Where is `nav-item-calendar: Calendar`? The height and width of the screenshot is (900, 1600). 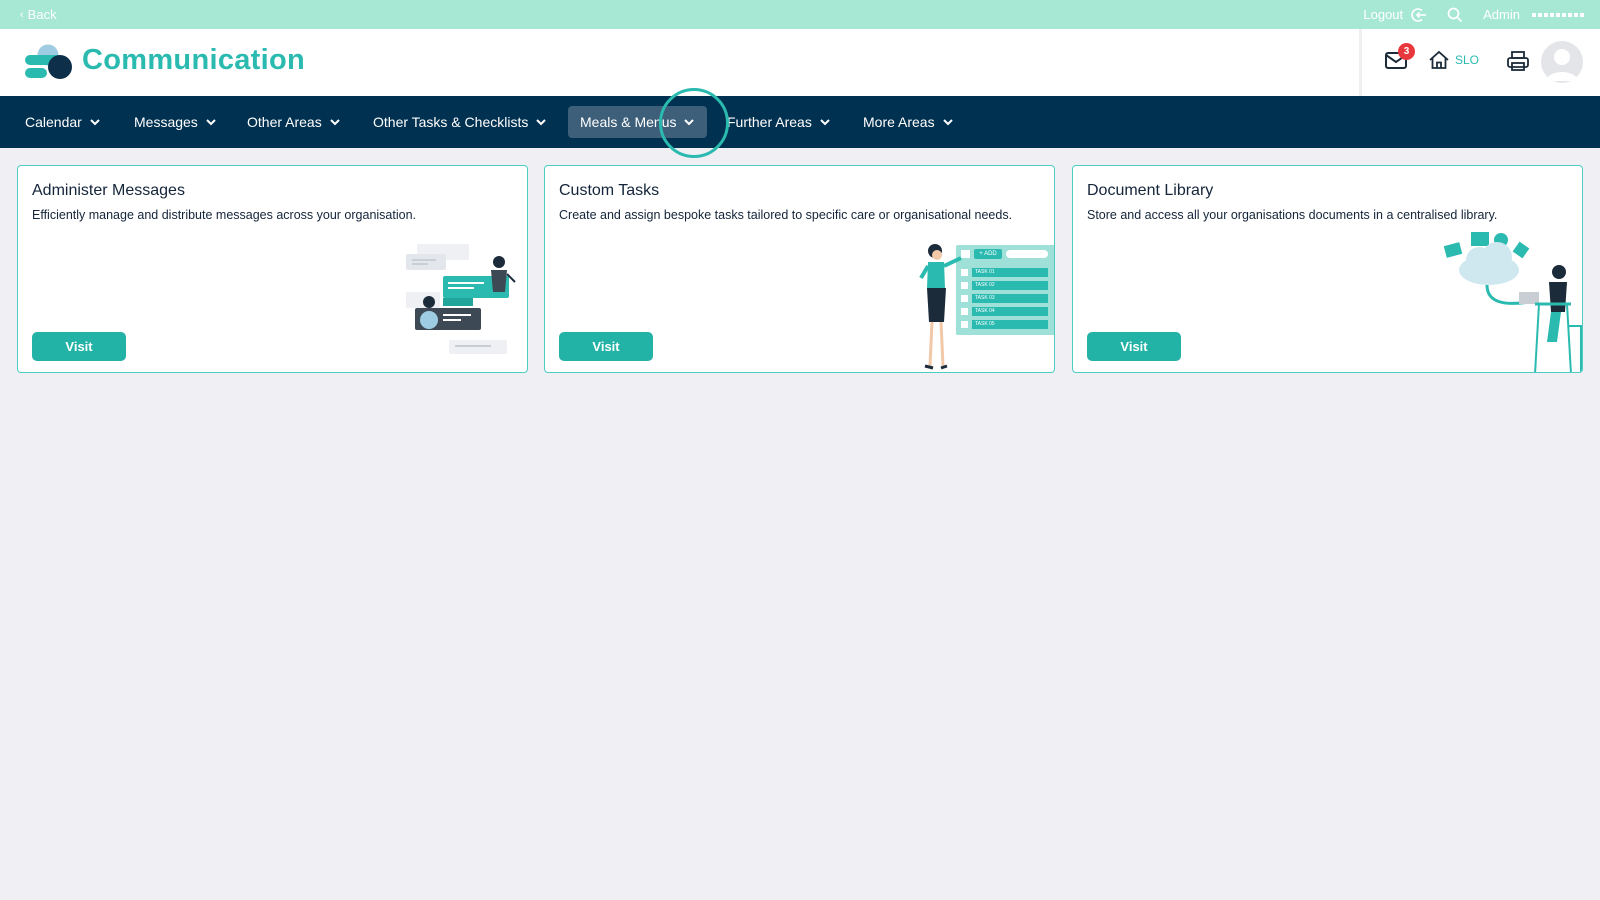 nav-item-calendar: Calendar is located at coordinates (63, 122).